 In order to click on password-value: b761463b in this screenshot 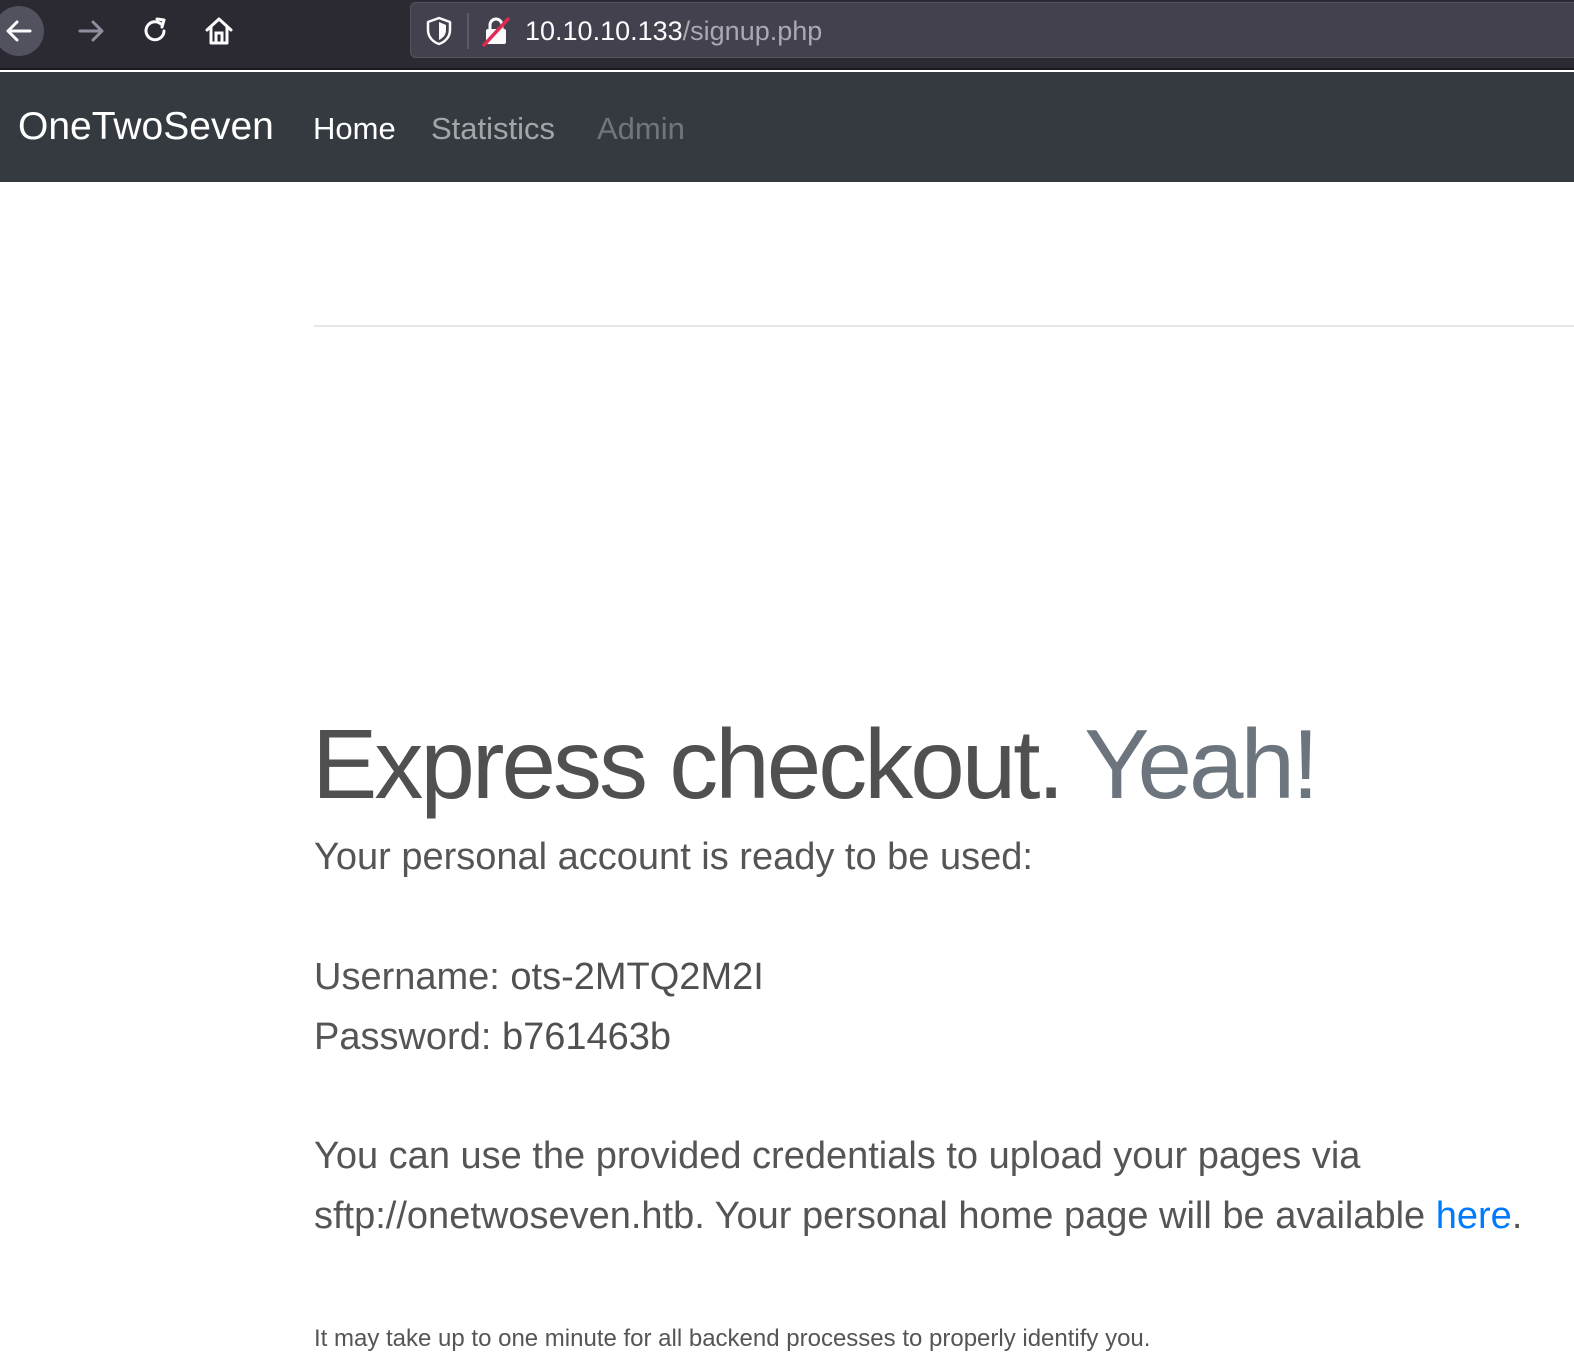, I will do `click(586, 1037)`.